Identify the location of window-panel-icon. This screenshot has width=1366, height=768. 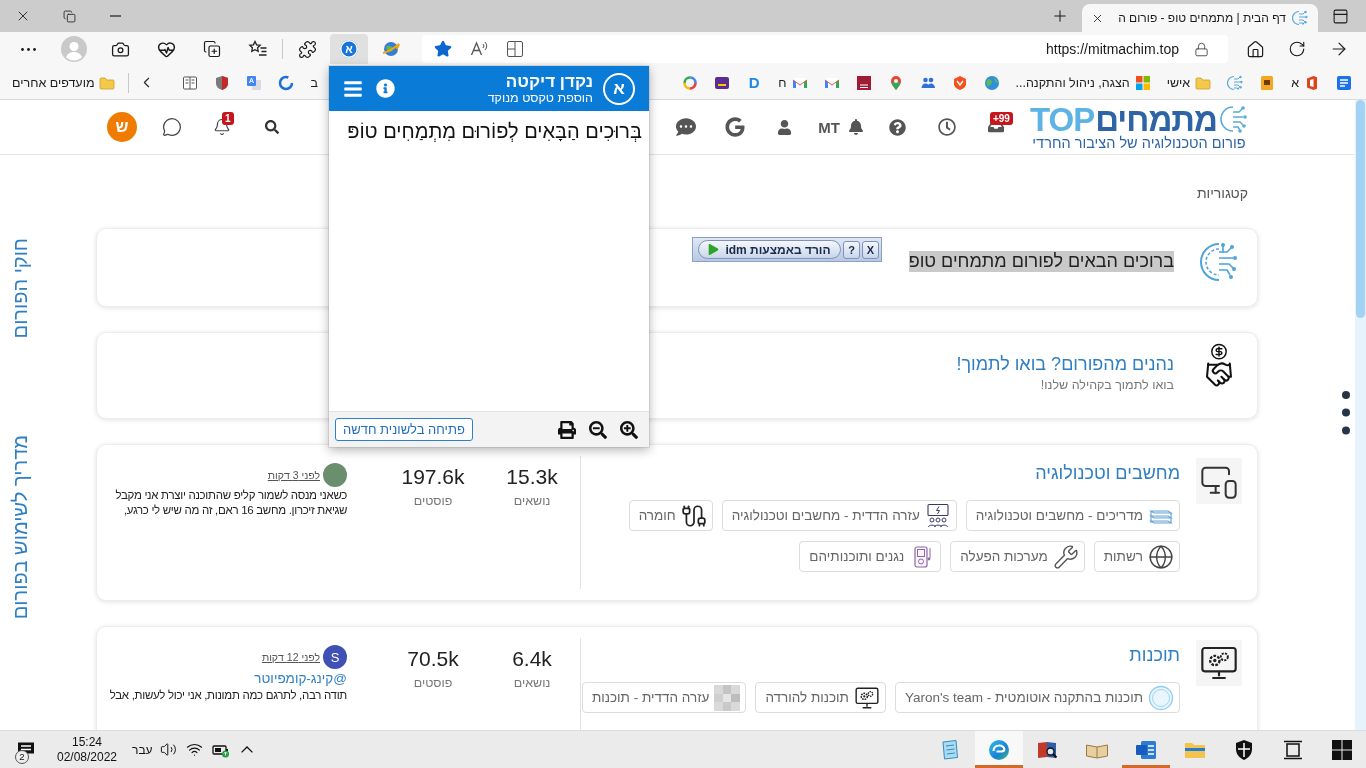
(1340, 16).